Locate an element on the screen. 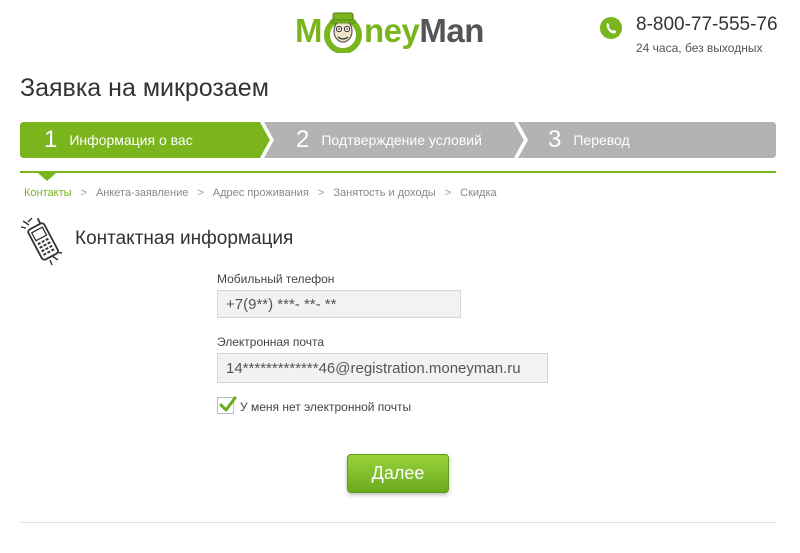 This screenshot has width=800, height=553. step-2: 2 Подтверждение условий is located at coordinates (389, 140).